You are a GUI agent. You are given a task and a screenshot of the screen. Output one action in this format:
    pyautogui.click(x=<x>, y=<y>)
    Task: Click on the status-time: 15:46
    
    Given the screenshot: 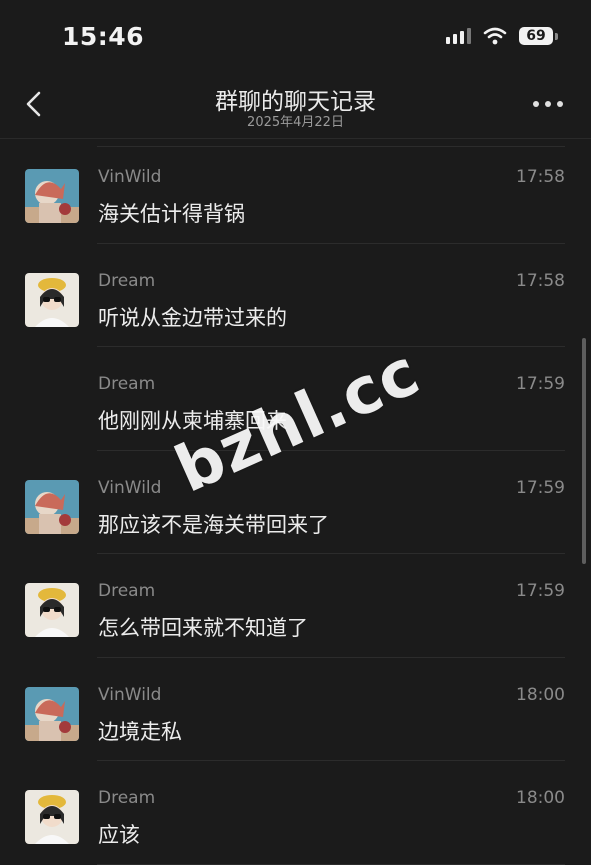 What is the action you would take?
    pyautogui.click(x=103, y=36)
    